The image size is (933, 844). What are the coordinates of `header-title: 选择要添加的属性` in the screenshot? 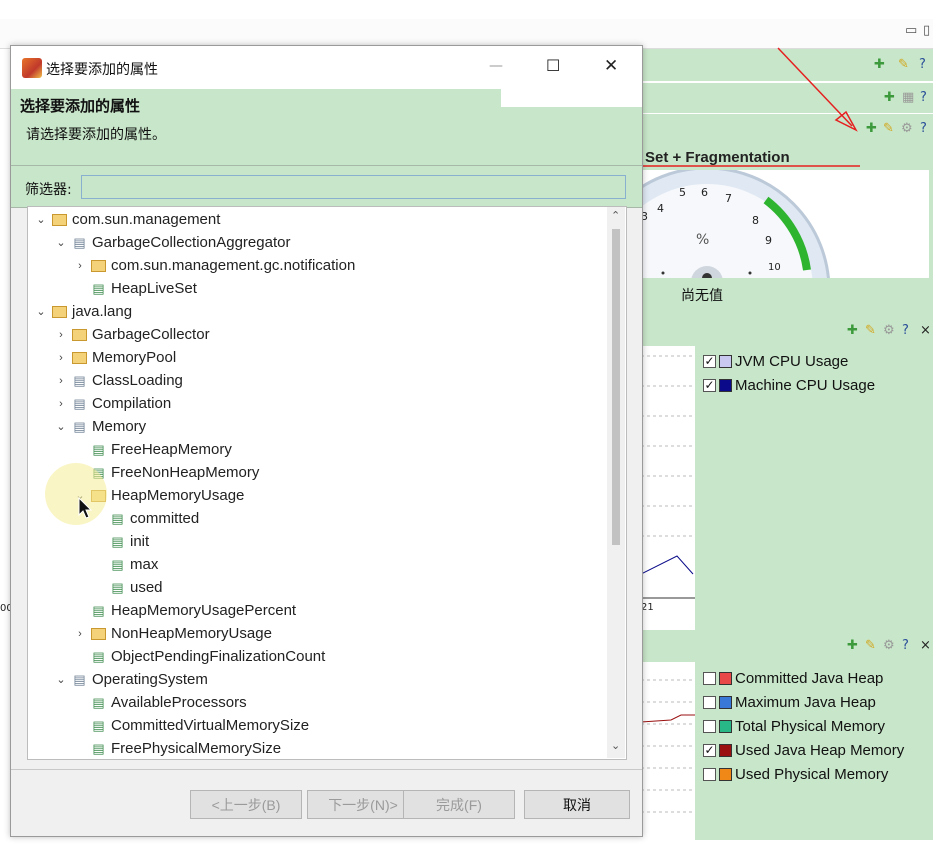 It's located at (80, 106).